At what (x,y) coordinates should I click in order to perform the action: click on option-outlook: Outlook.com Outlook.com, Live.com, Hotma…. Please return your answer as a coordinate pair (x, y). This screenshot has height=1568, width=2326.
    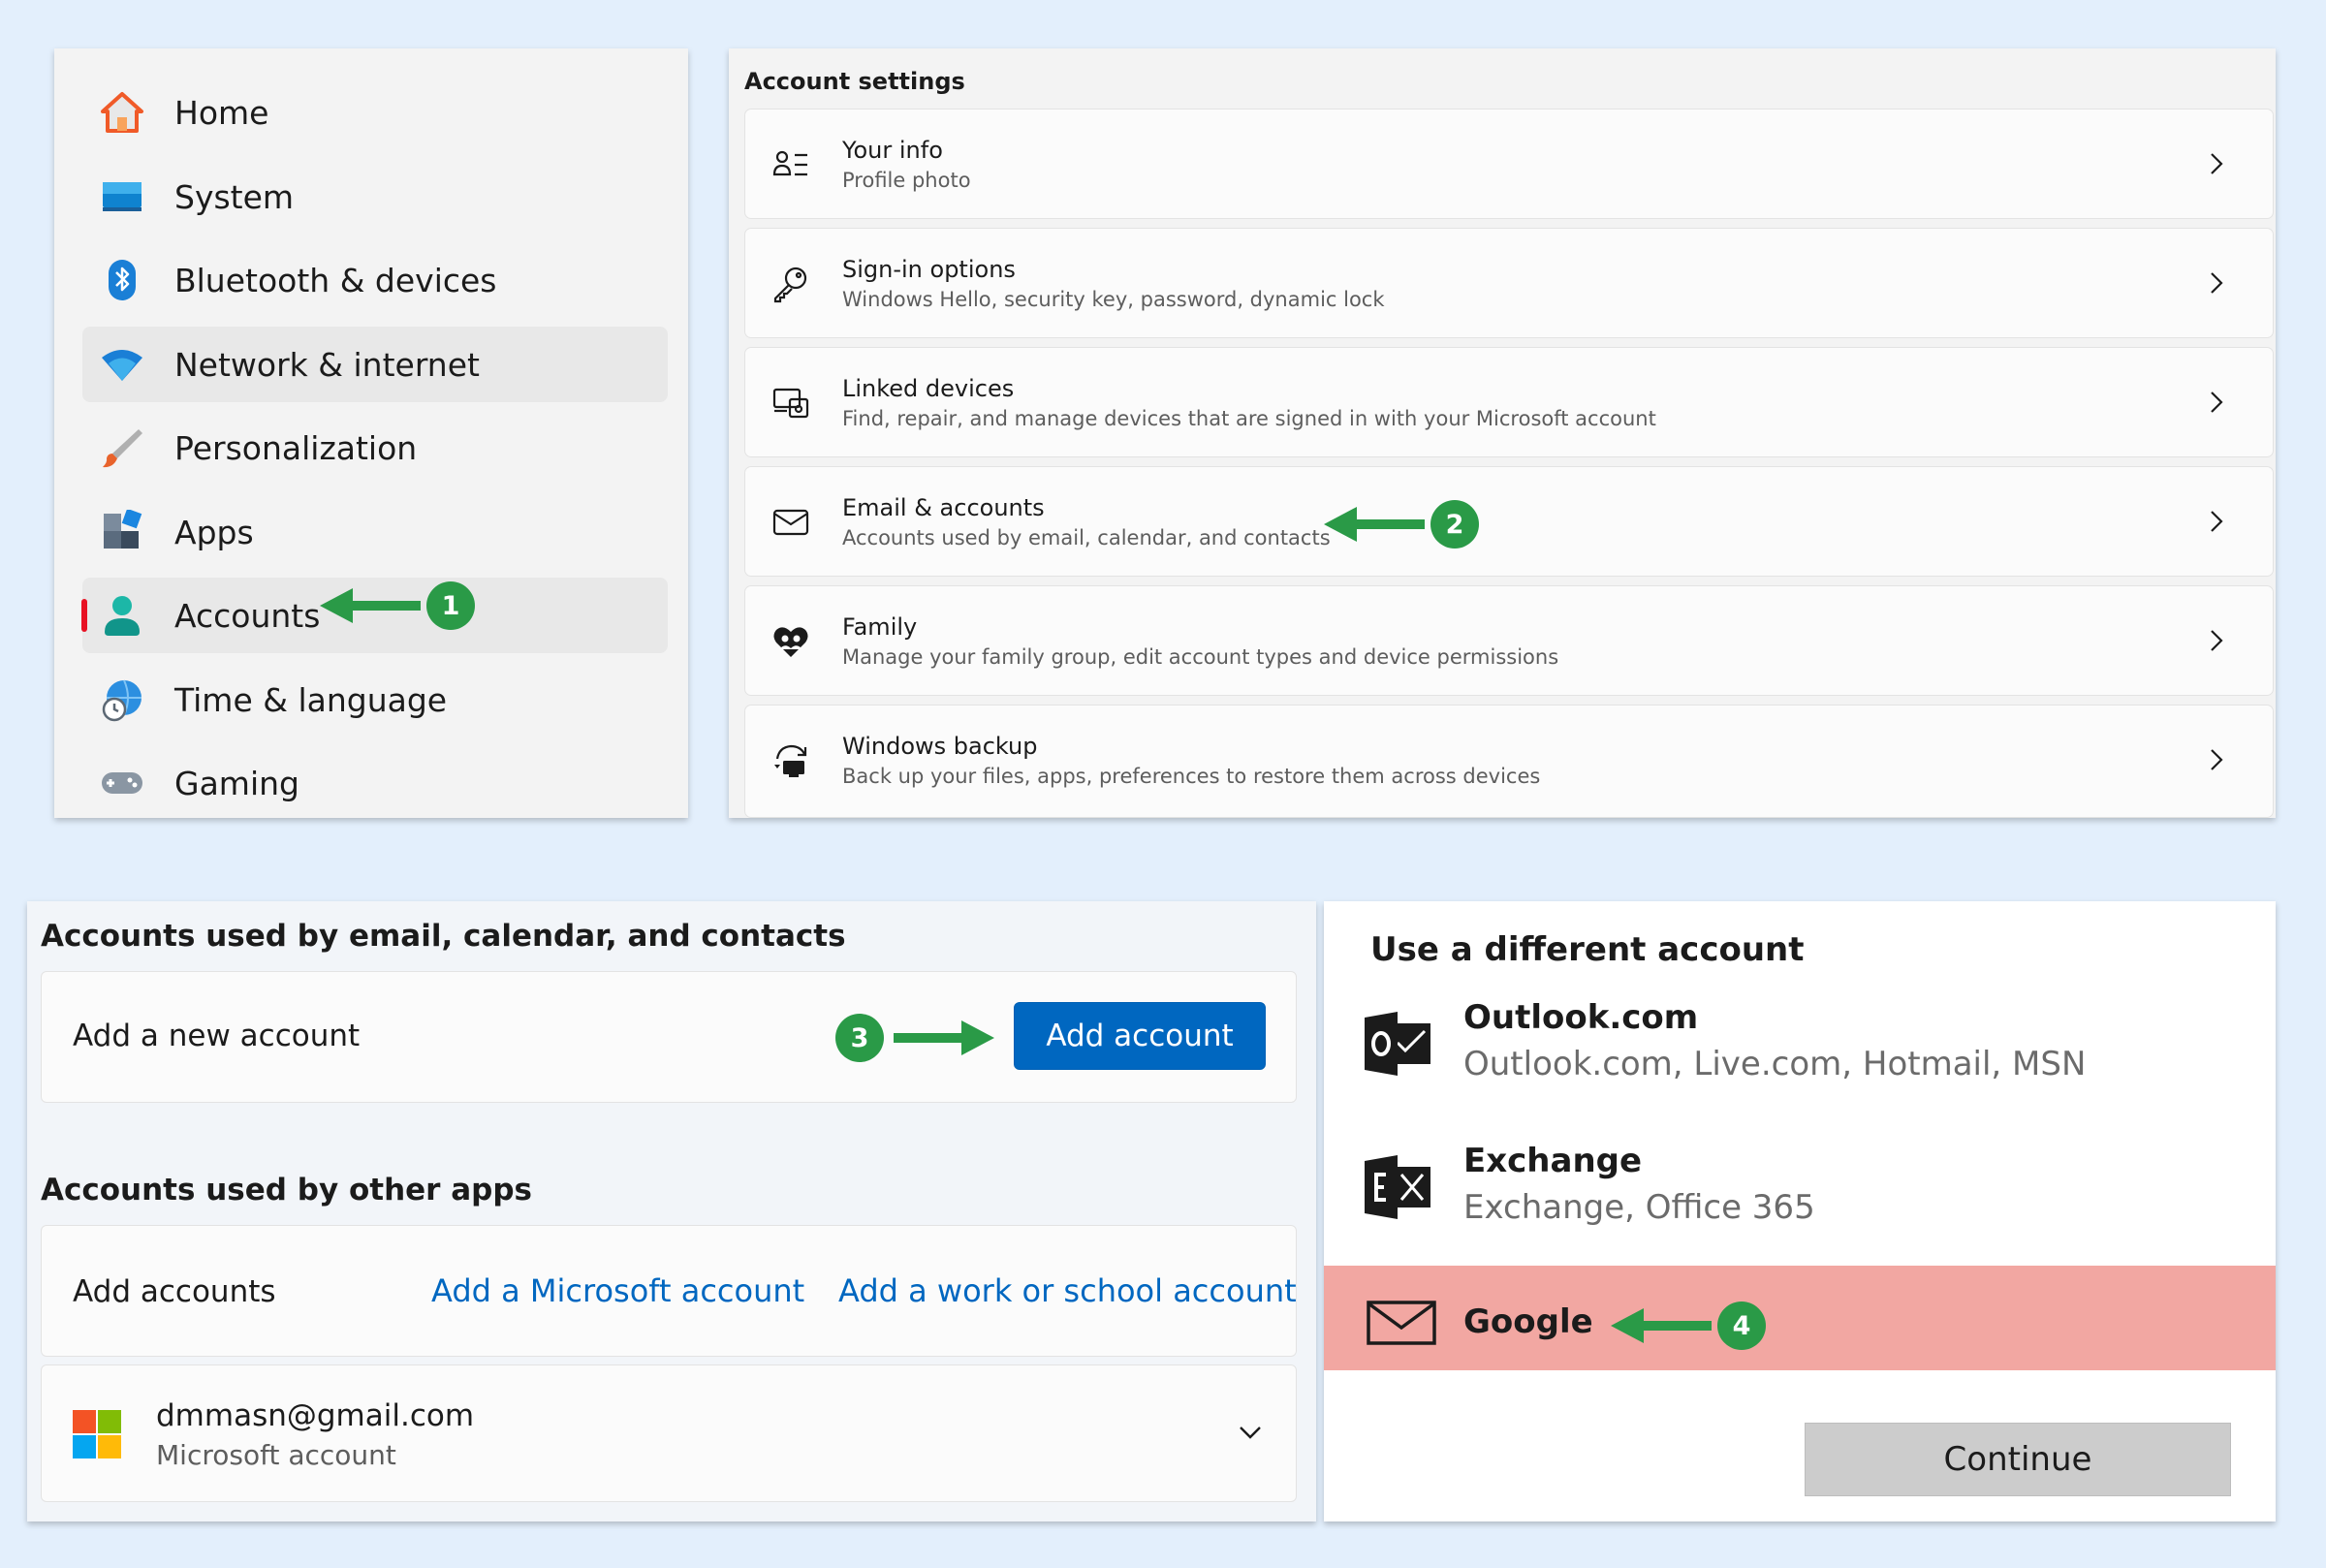
    Looking at the image, I should click on (1800, 1051).